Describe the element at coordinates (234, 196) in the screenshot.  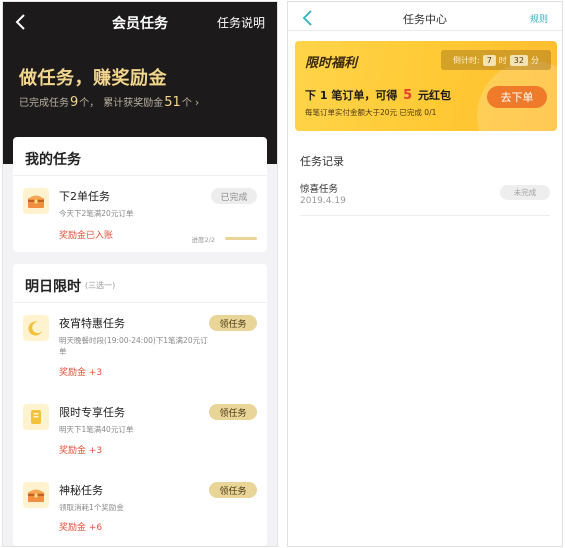
I see `status-badge: 已完成` at that location.